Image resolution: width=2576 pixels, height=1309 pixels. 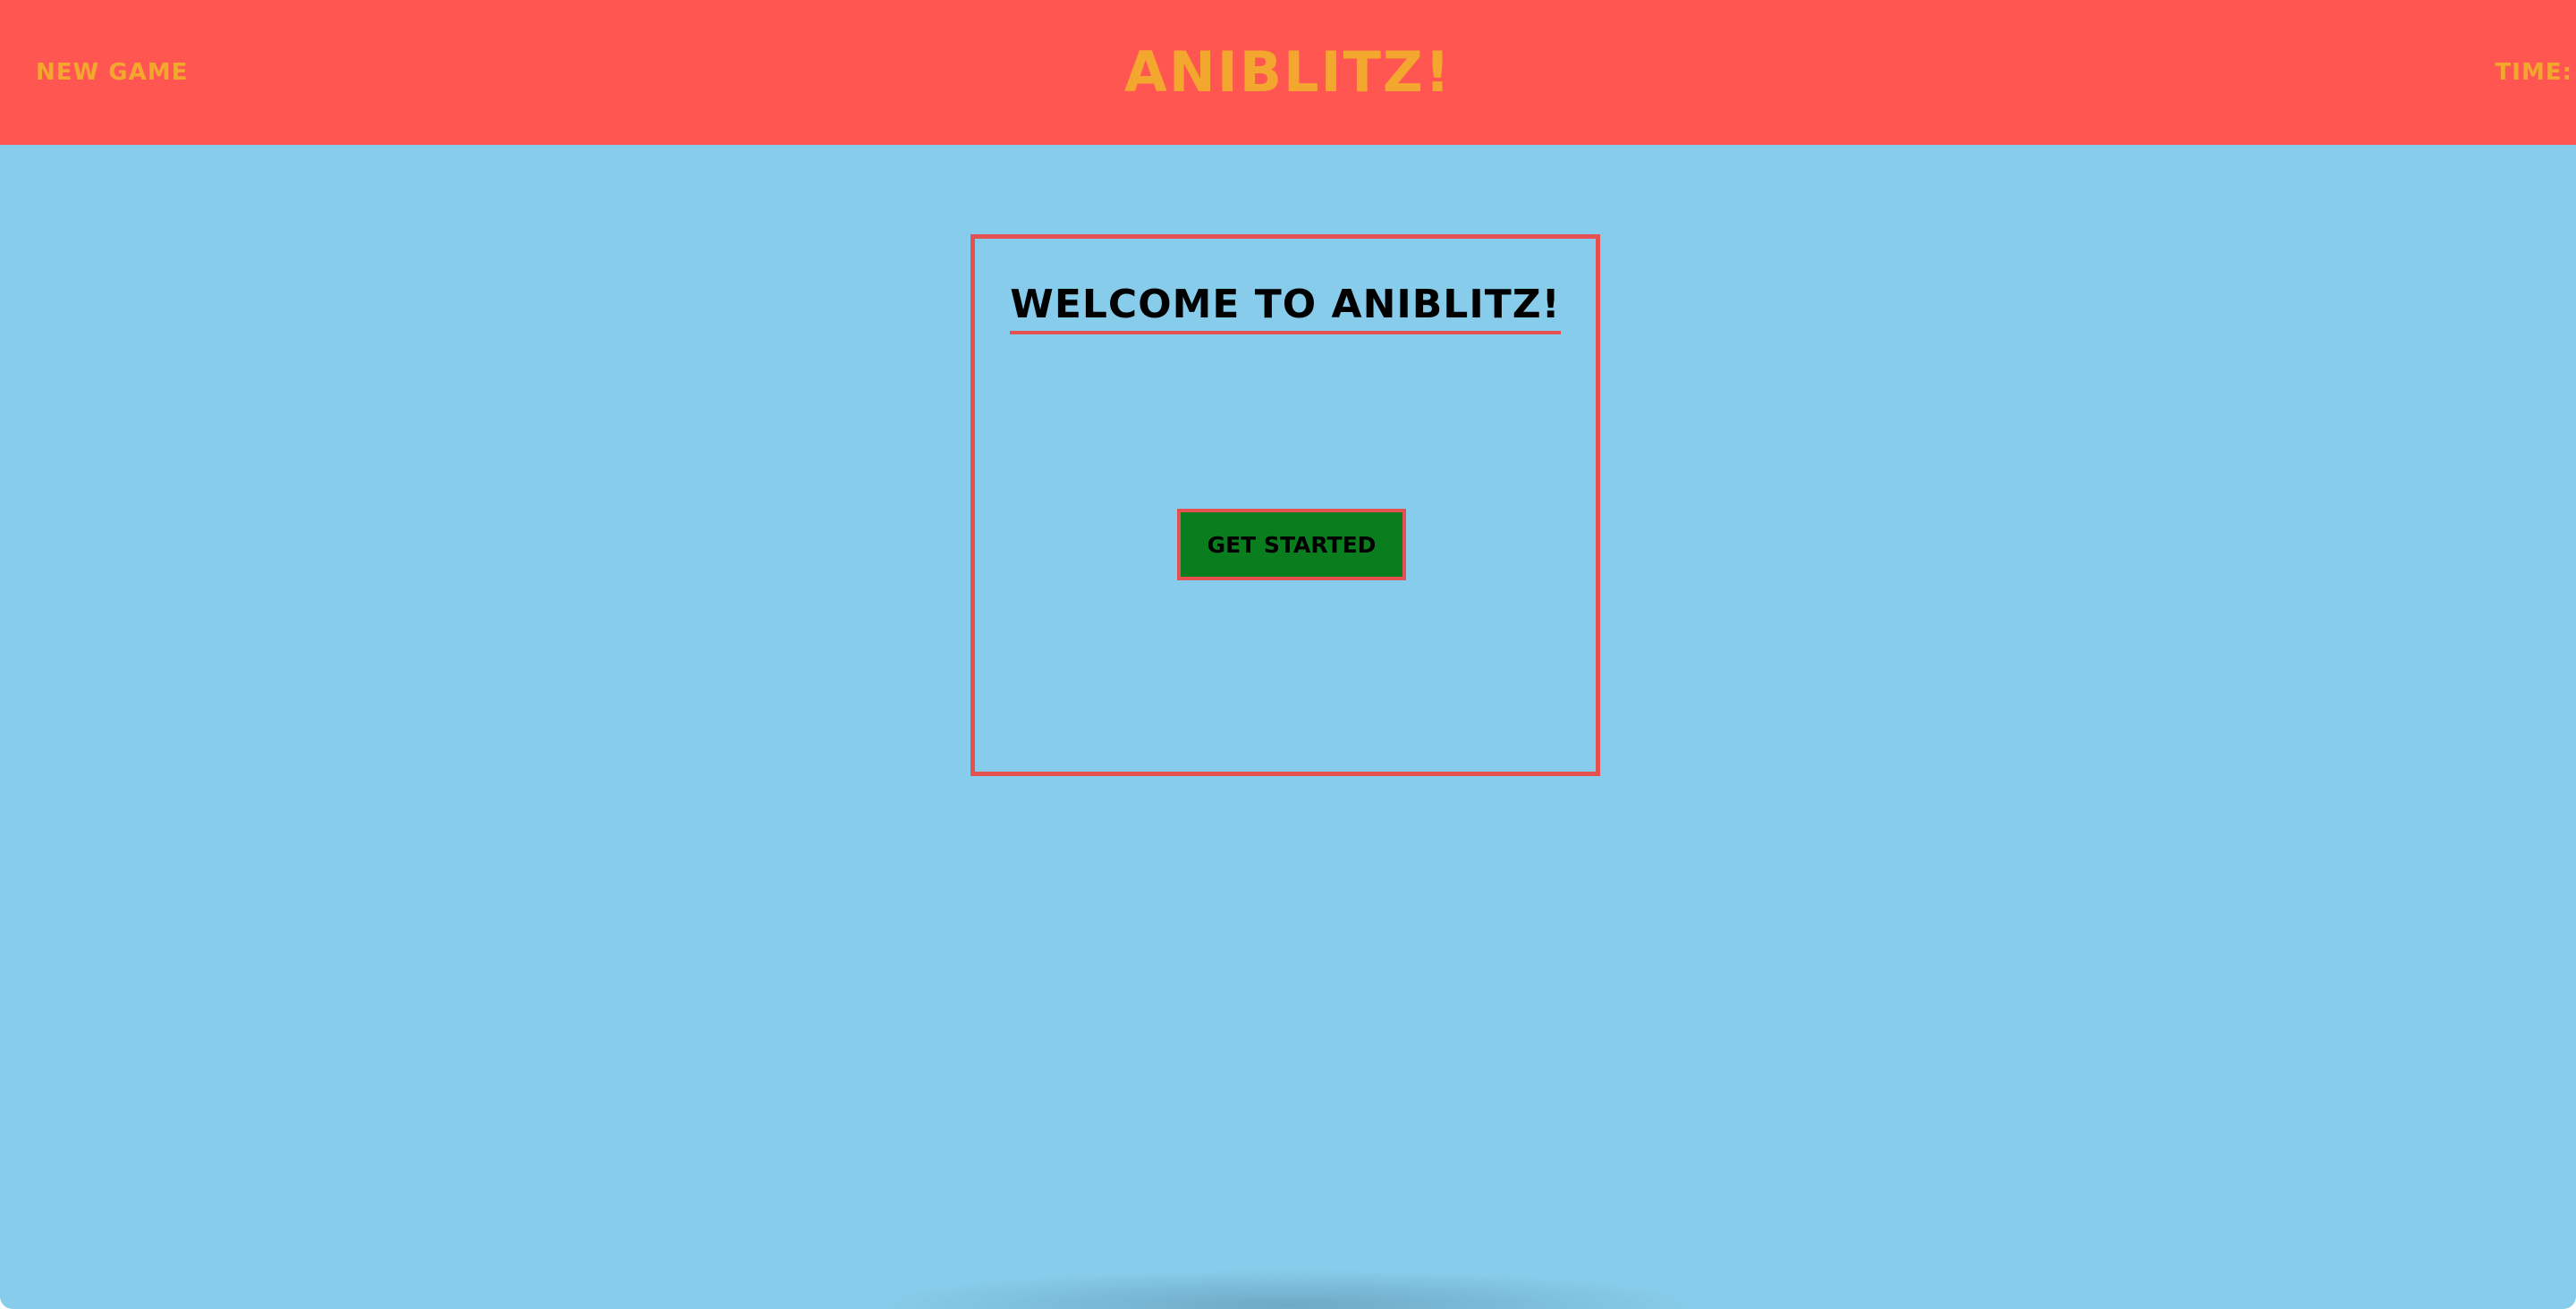 What do you see at coordinates (1288, 1289) in the screenshot?
I see `bottom-shadow-decoration` at bounding box center [1288, 1289].